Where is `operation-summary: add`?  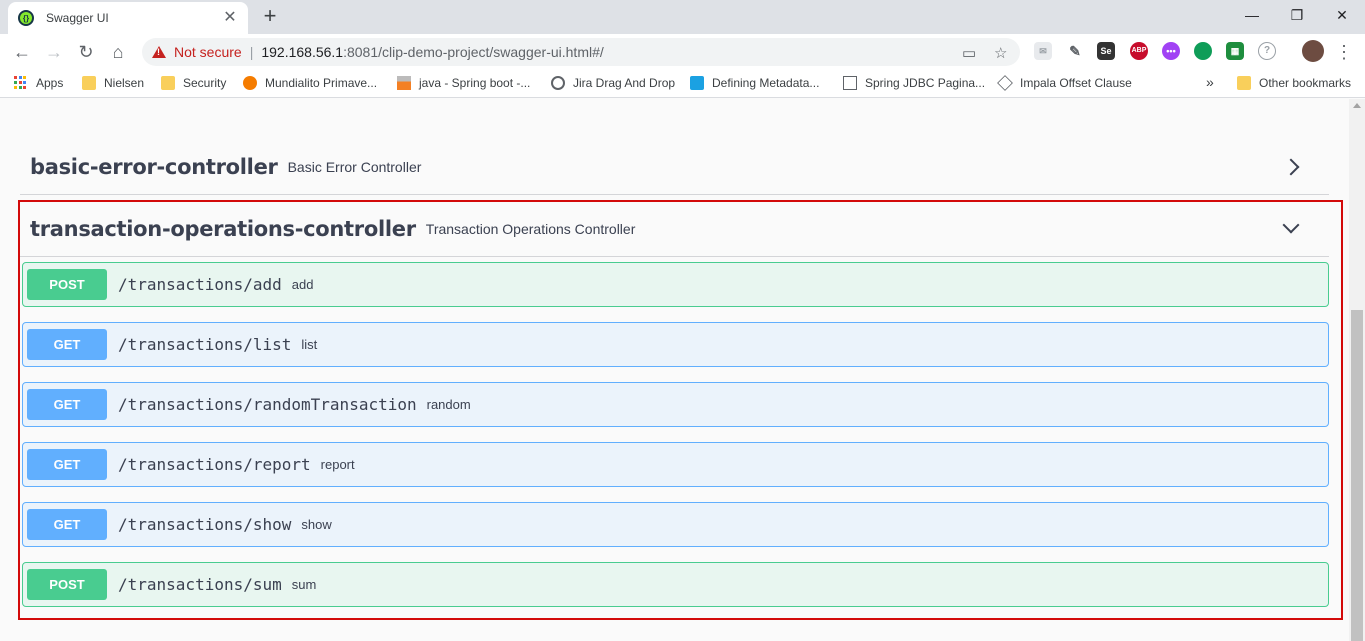
operation-summary: add is located at coordinates (302, 284).